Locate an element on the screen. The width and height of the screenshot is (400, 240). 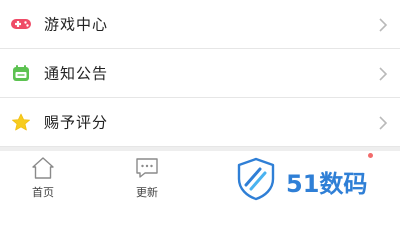
tab-label: 更新 is located at coordinates (147, 192).